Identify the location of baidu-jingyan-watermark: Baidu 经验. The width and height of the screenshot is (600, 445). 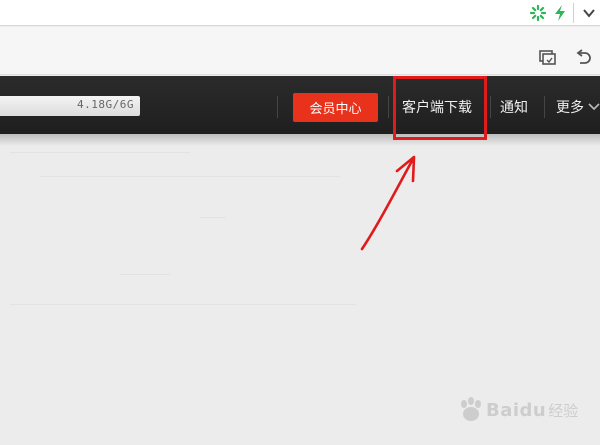
(528, 410).